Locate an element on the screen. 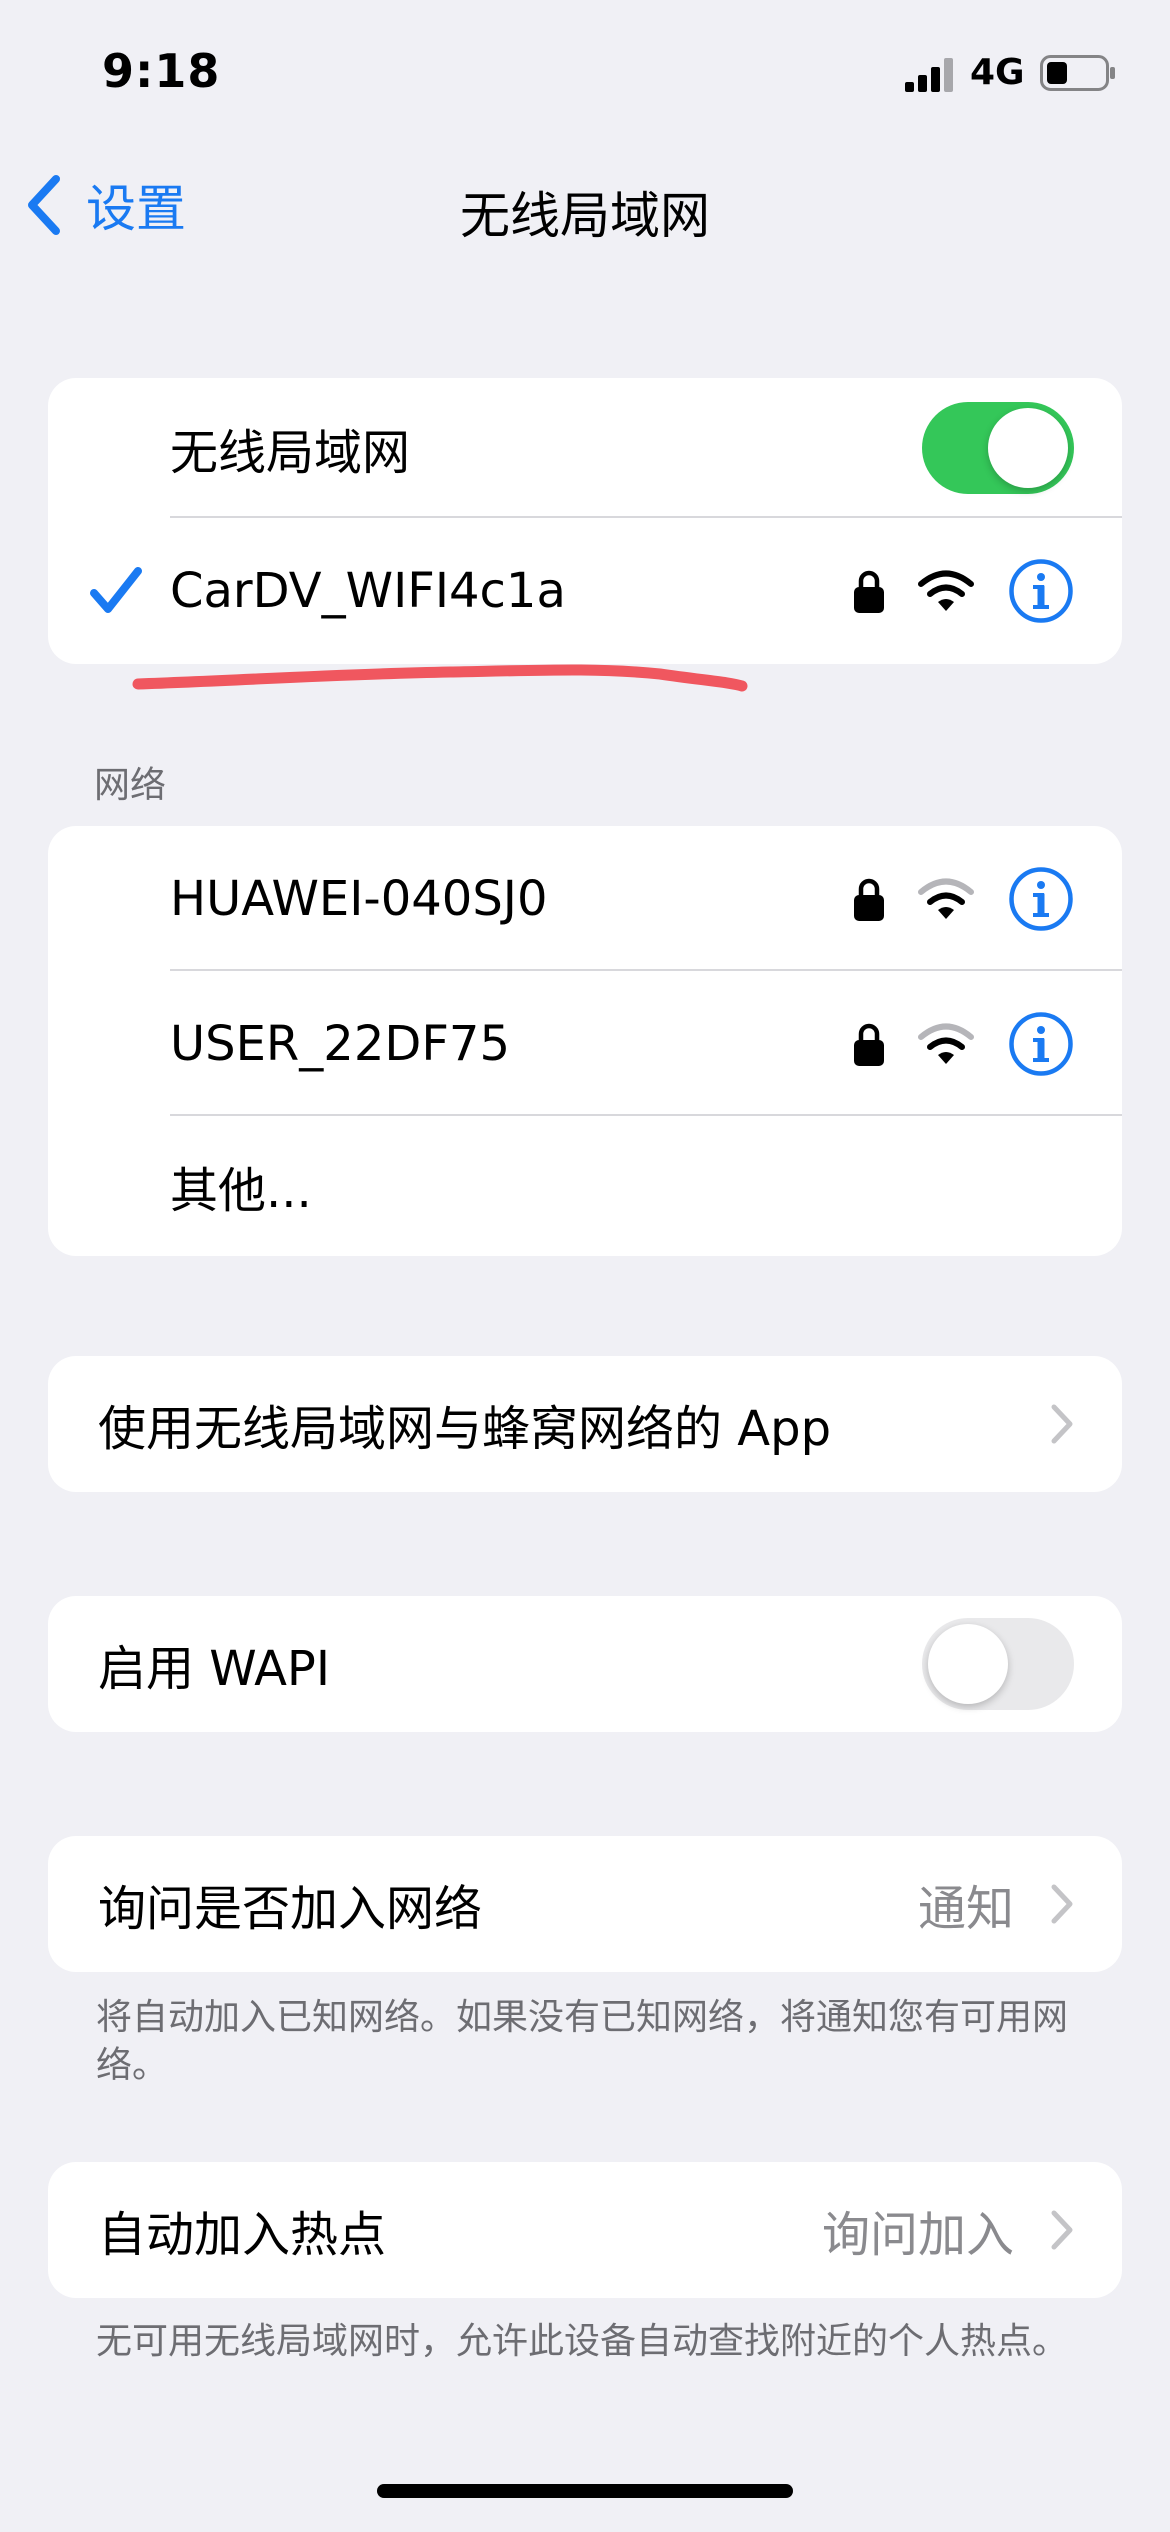  auto-join-hotspot-row: 自动加入热点 询问加入 is located at coordinates (585, 2230).